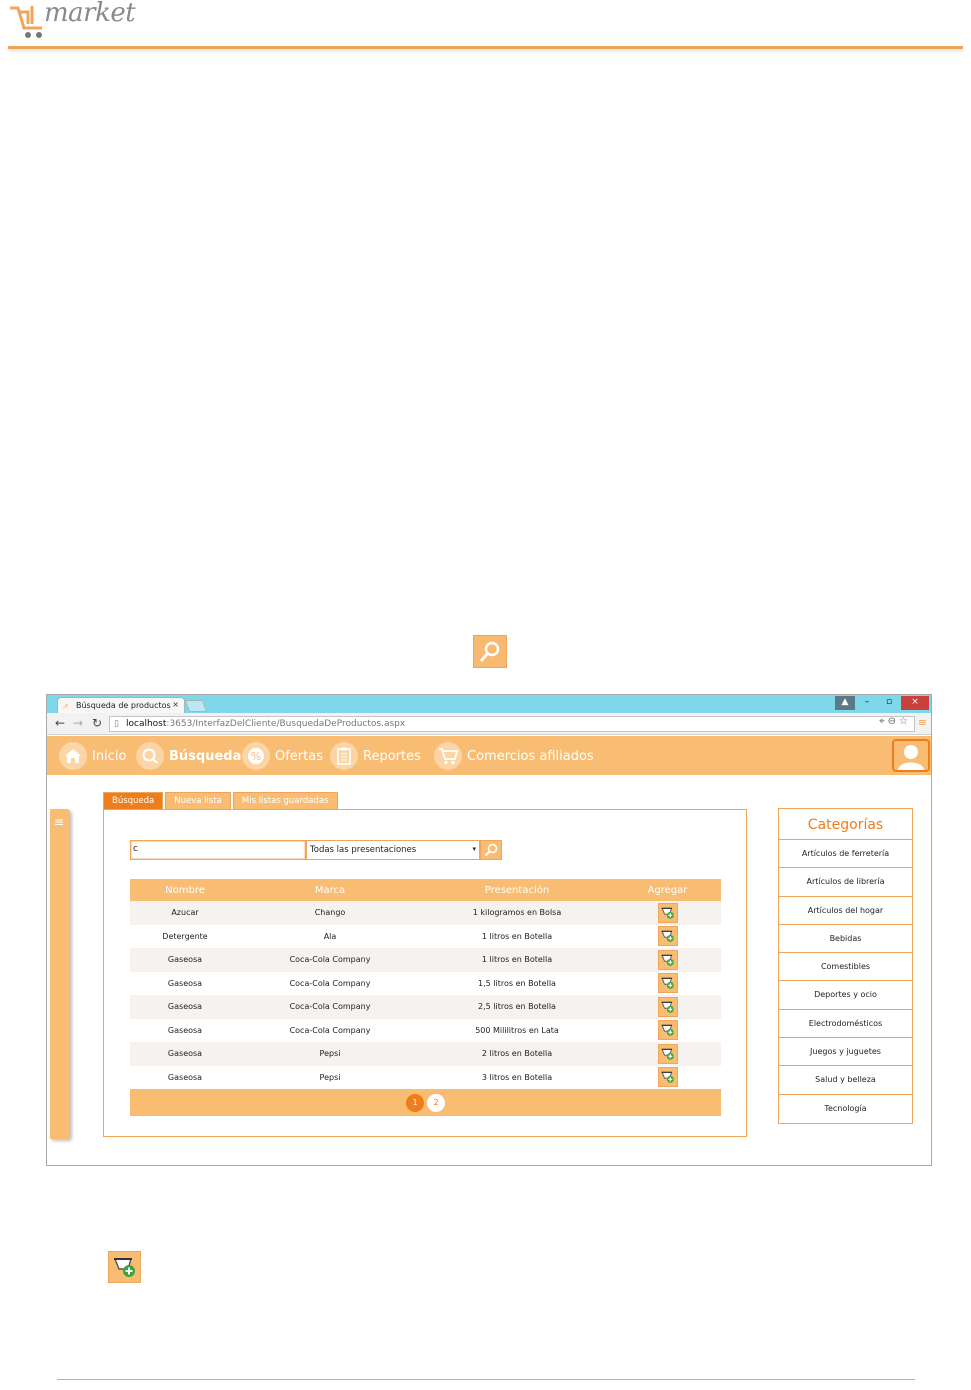  Describe the element at coordinates (514, 756) in the screenshot. I see `nav-item-comercios: Comercios afiliados` at that location.